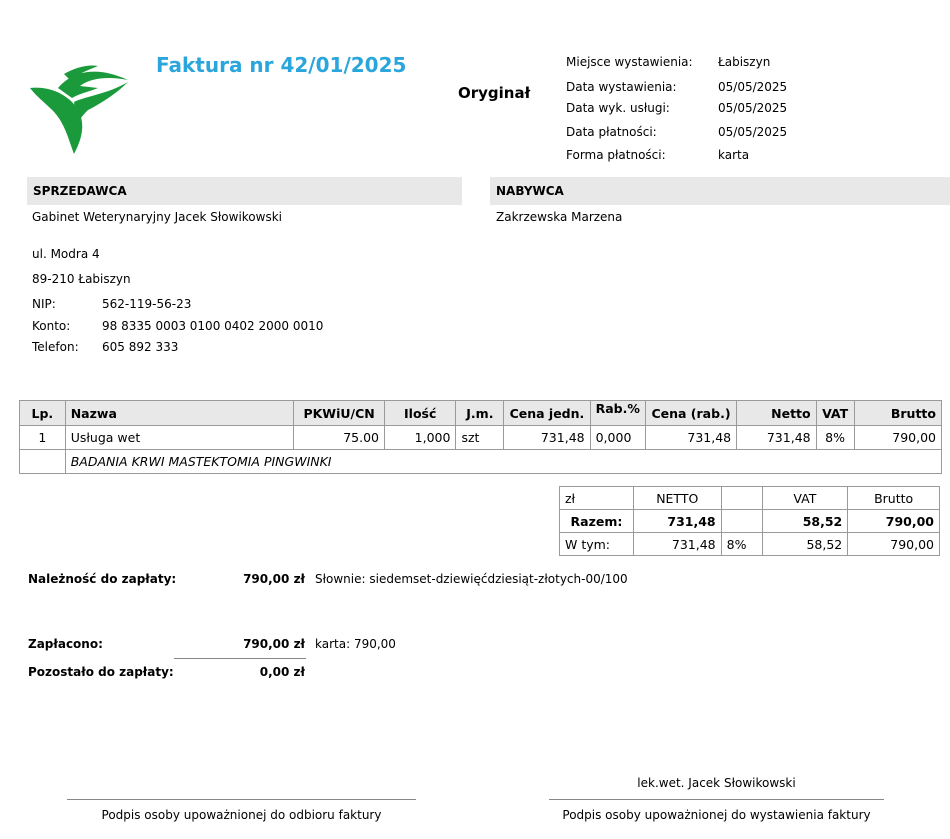 Image resolution: width=950 pixels, height=839 pixels. Describe the element at coordinates (157, 217) in the screenshot. I see `seller-name: Gabinet Weterynaryjny Jacek Słowikowski` at that location.